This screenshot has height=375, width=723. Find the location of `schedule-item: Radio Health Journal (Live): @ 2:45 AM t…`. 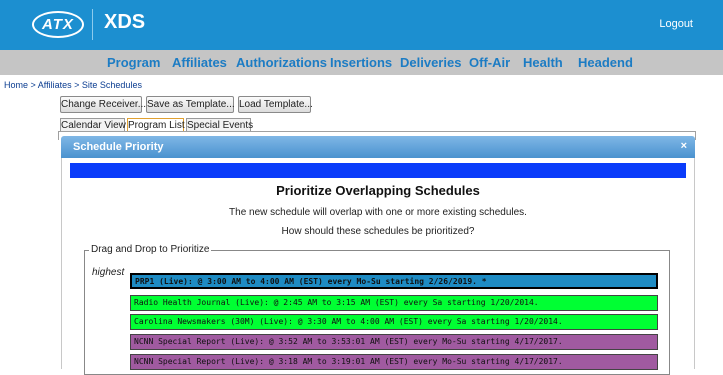

schedule-item: Radio Health Journal (Live): @ 2:45 AM t… is located at coordinates (394, 303).